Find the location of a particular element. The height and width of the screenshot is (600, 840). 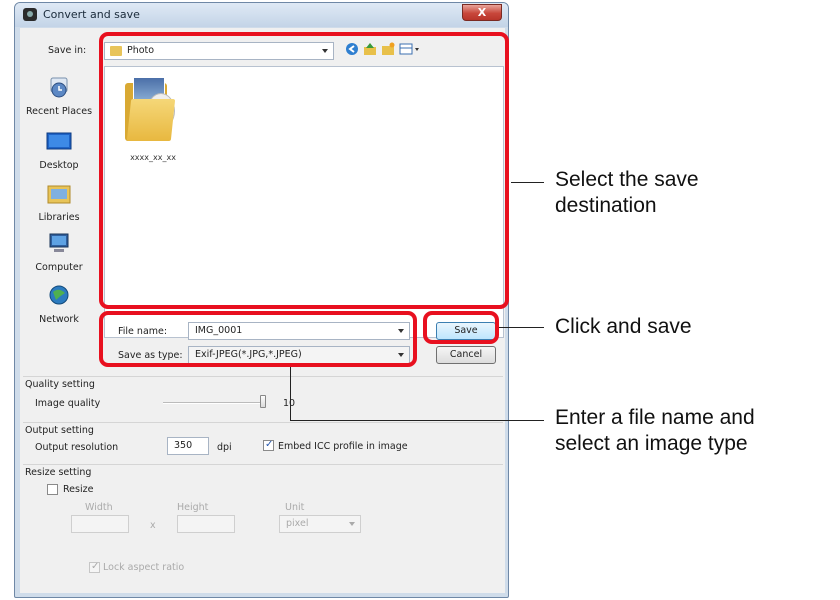

quality-setting-group: Quality setting Image quality 10 is located at coordinates (263, 398).